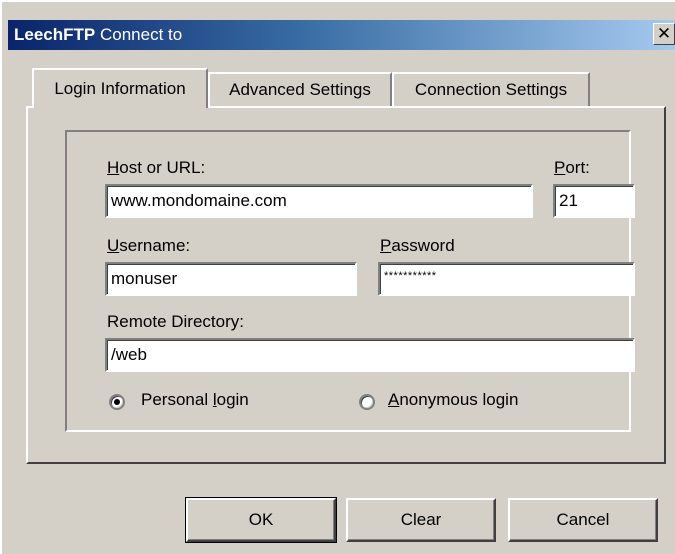  What do you see at coordinates (664, 34) in the screenshot?
I see `close-icon: ✕` at bounding box center [664, 34].